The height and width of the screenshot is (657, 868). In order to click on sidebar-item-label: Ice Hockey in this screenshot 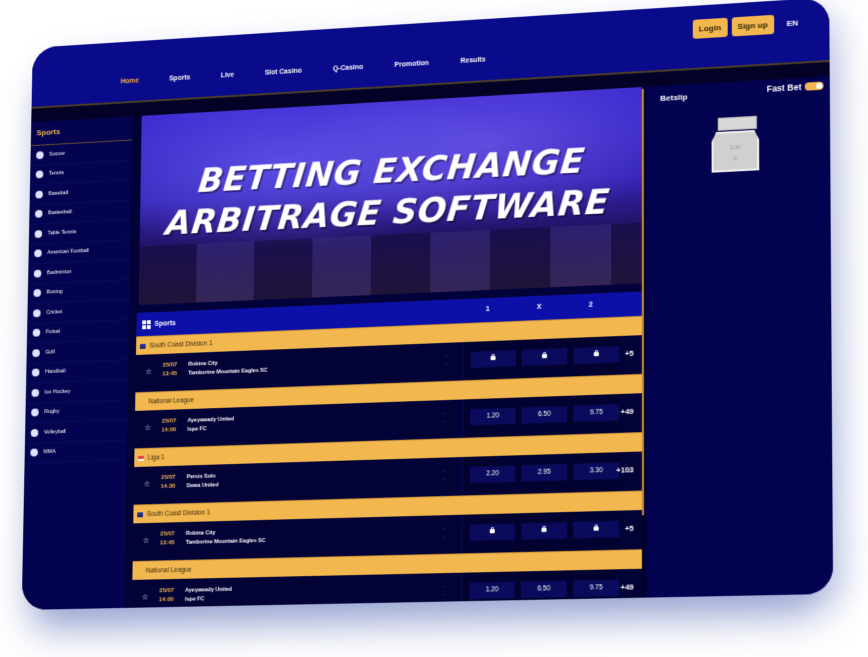, I will do `click(57, 392)`.